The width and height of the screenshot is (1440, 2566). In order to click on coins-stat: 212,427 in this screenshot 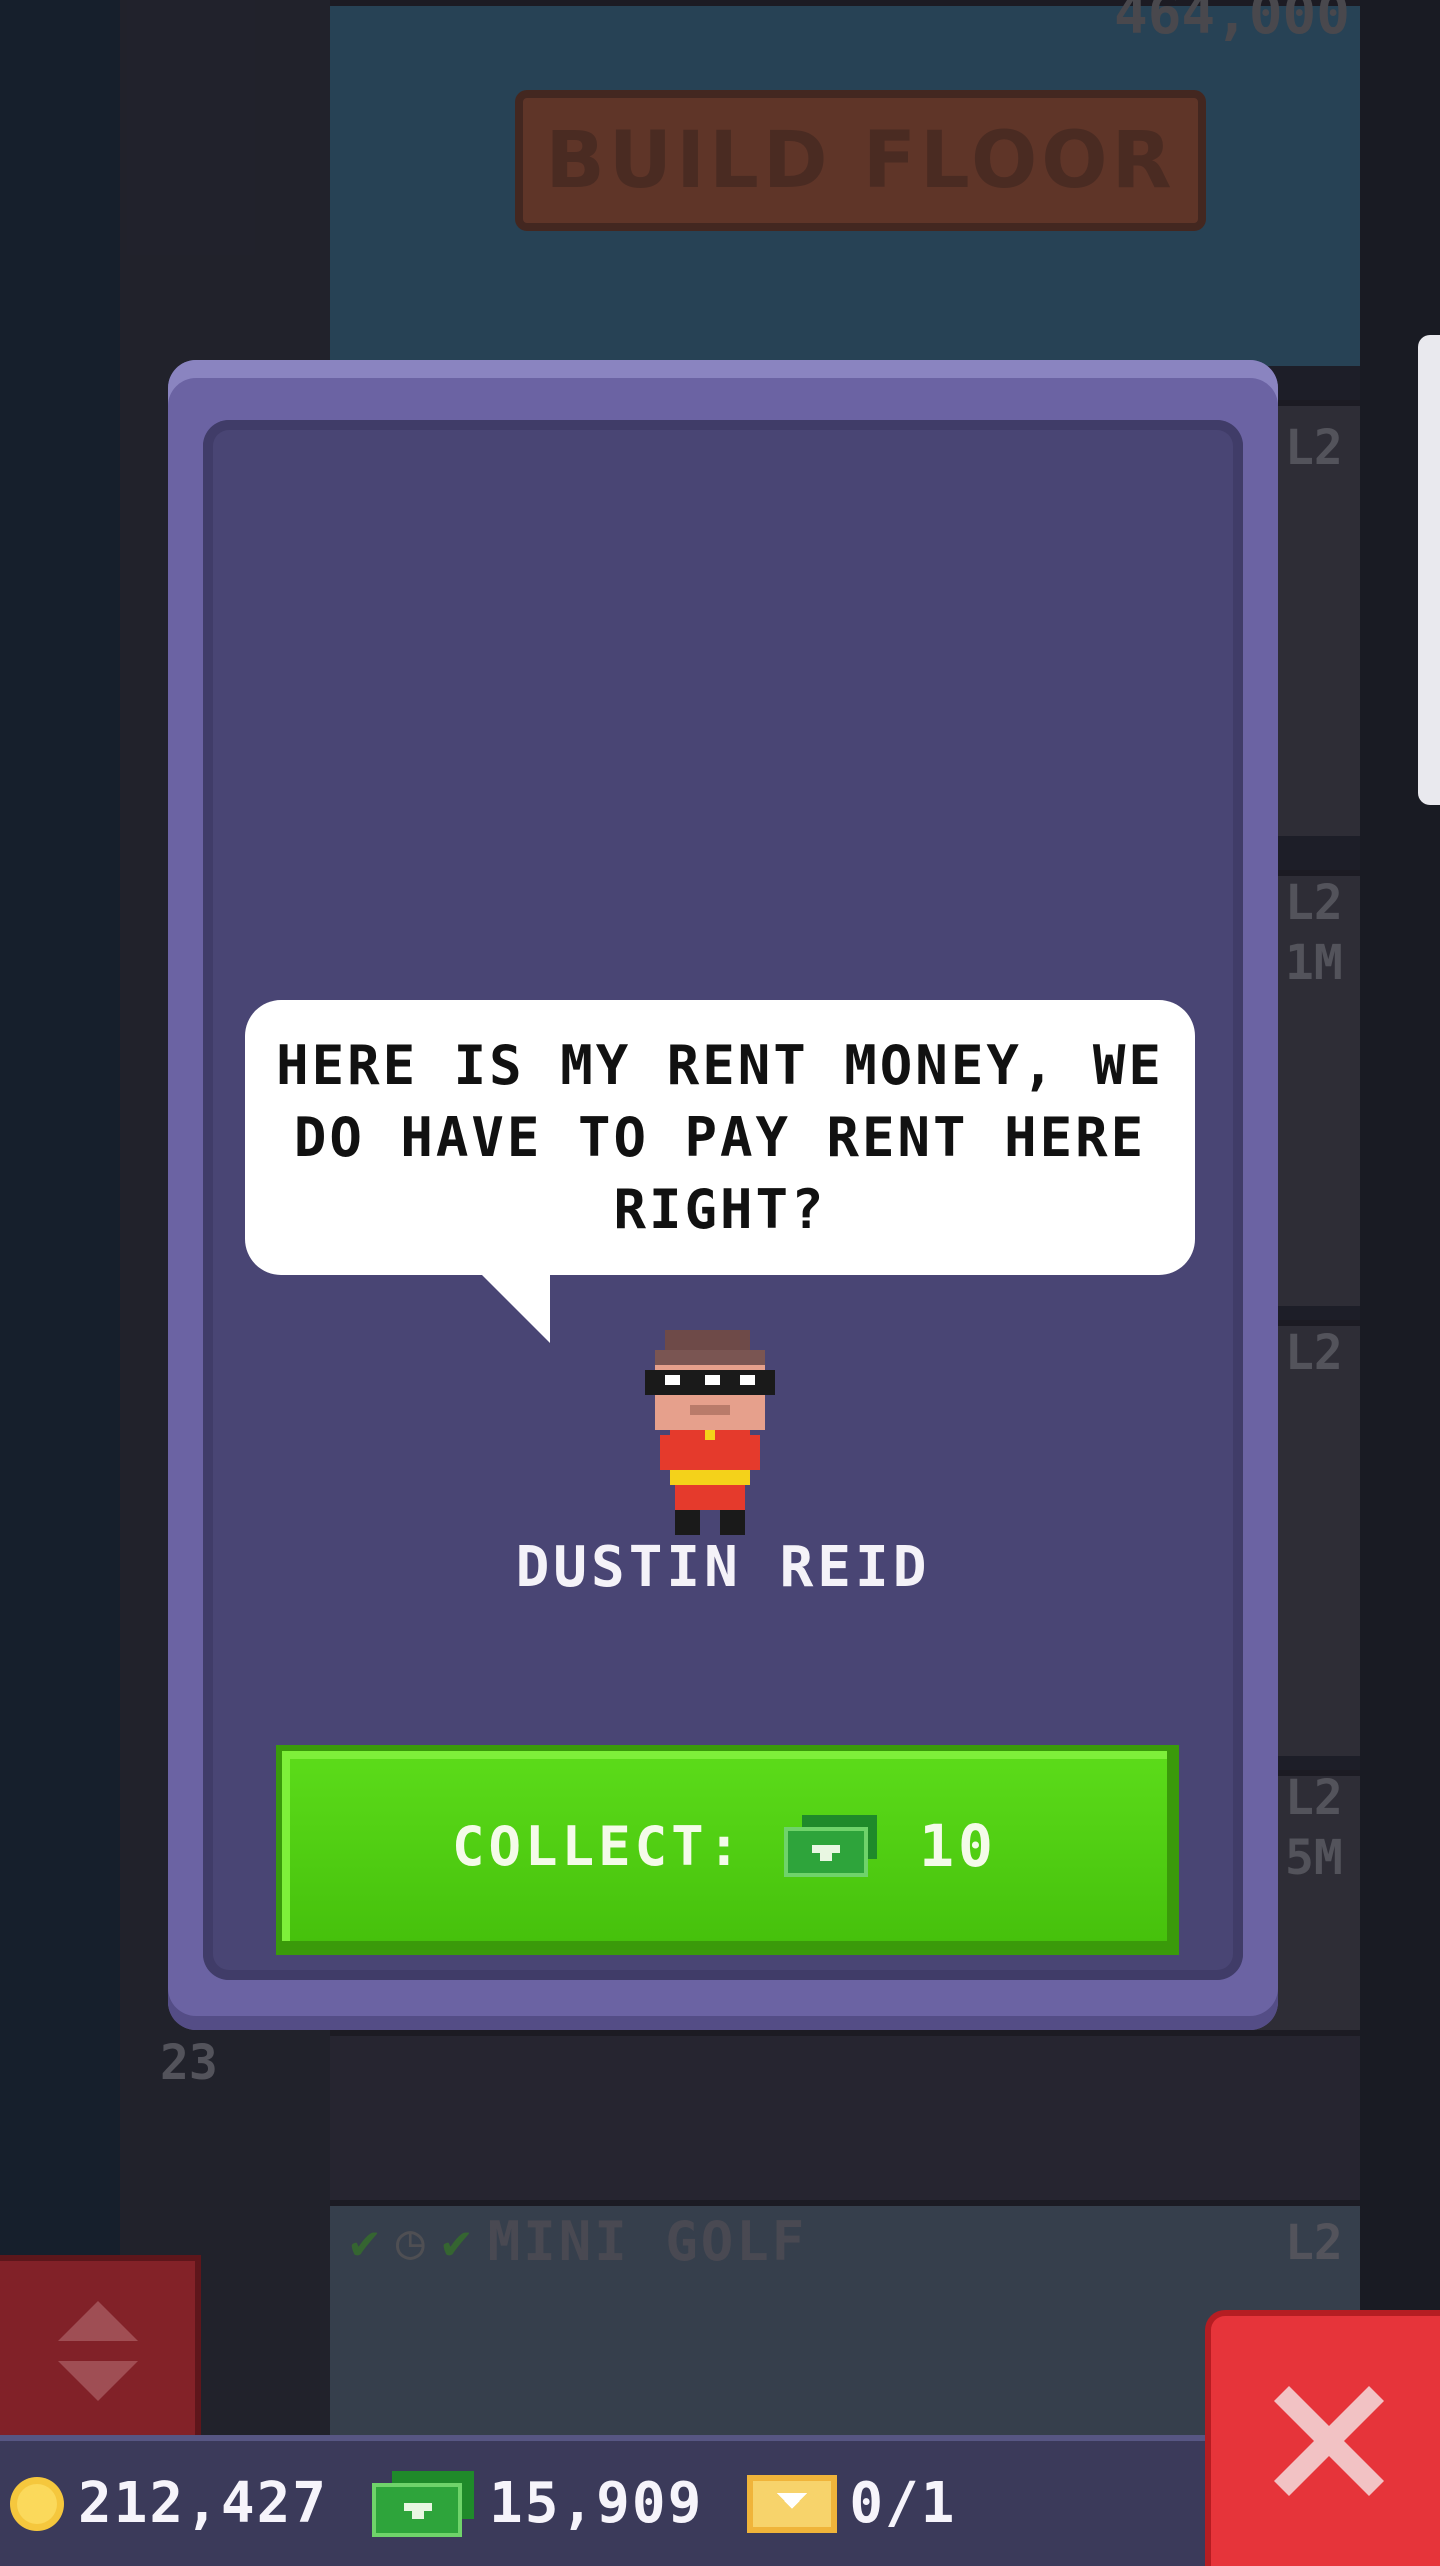, I will do `click(168, 2503)`.